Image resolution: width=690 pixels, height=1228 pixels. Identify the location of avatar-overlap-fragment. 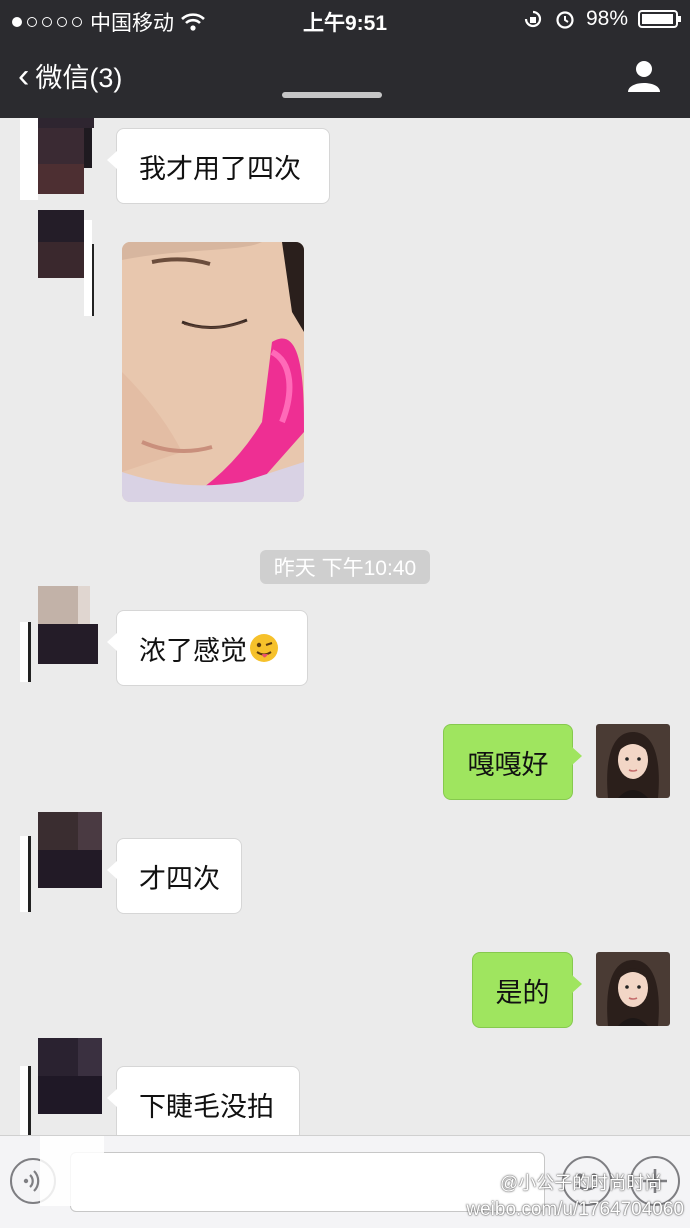
(72, 1171).